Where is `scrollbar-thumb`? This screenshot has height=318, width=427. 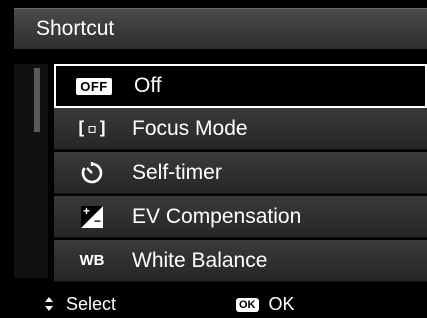
scrollbar-thumb is located at coordinates (37, 100).